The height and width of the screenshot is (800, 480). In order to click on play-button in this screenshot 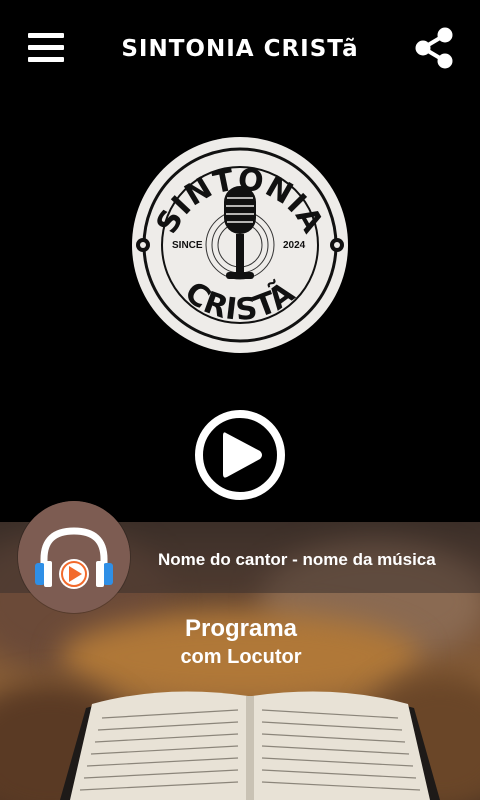, I will do `click(240, 455)`.